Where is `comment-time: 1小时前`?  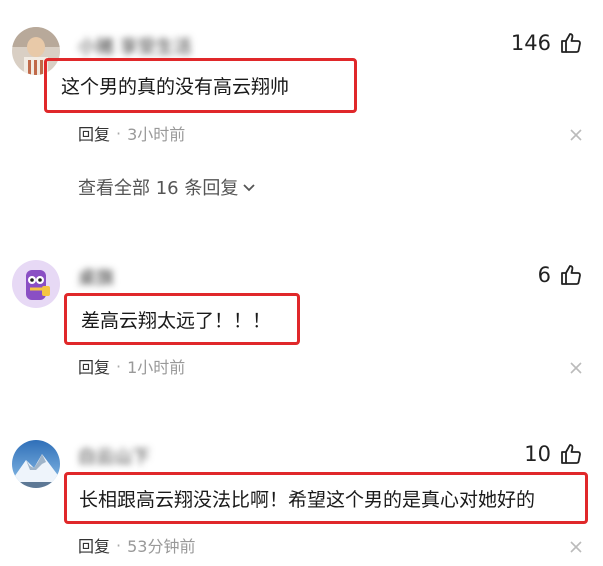
comment-time: 1小时前 is located at coordinates (156, 367).